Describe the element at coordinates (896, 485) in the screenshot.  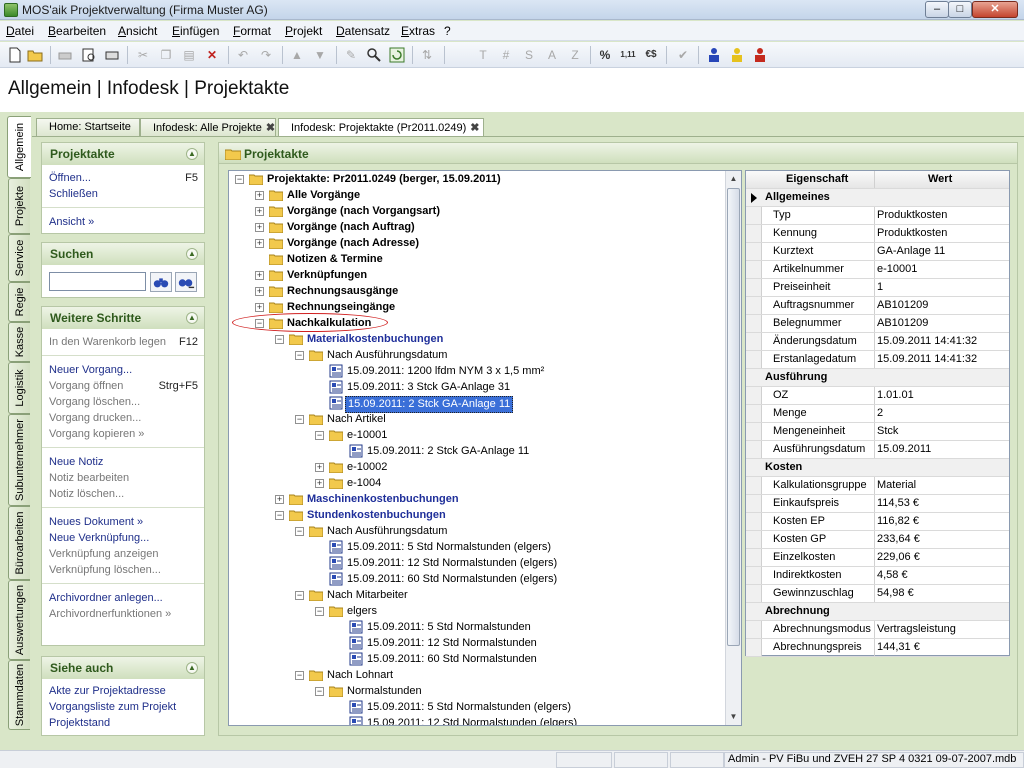
I see `property-value: Material` at that location.